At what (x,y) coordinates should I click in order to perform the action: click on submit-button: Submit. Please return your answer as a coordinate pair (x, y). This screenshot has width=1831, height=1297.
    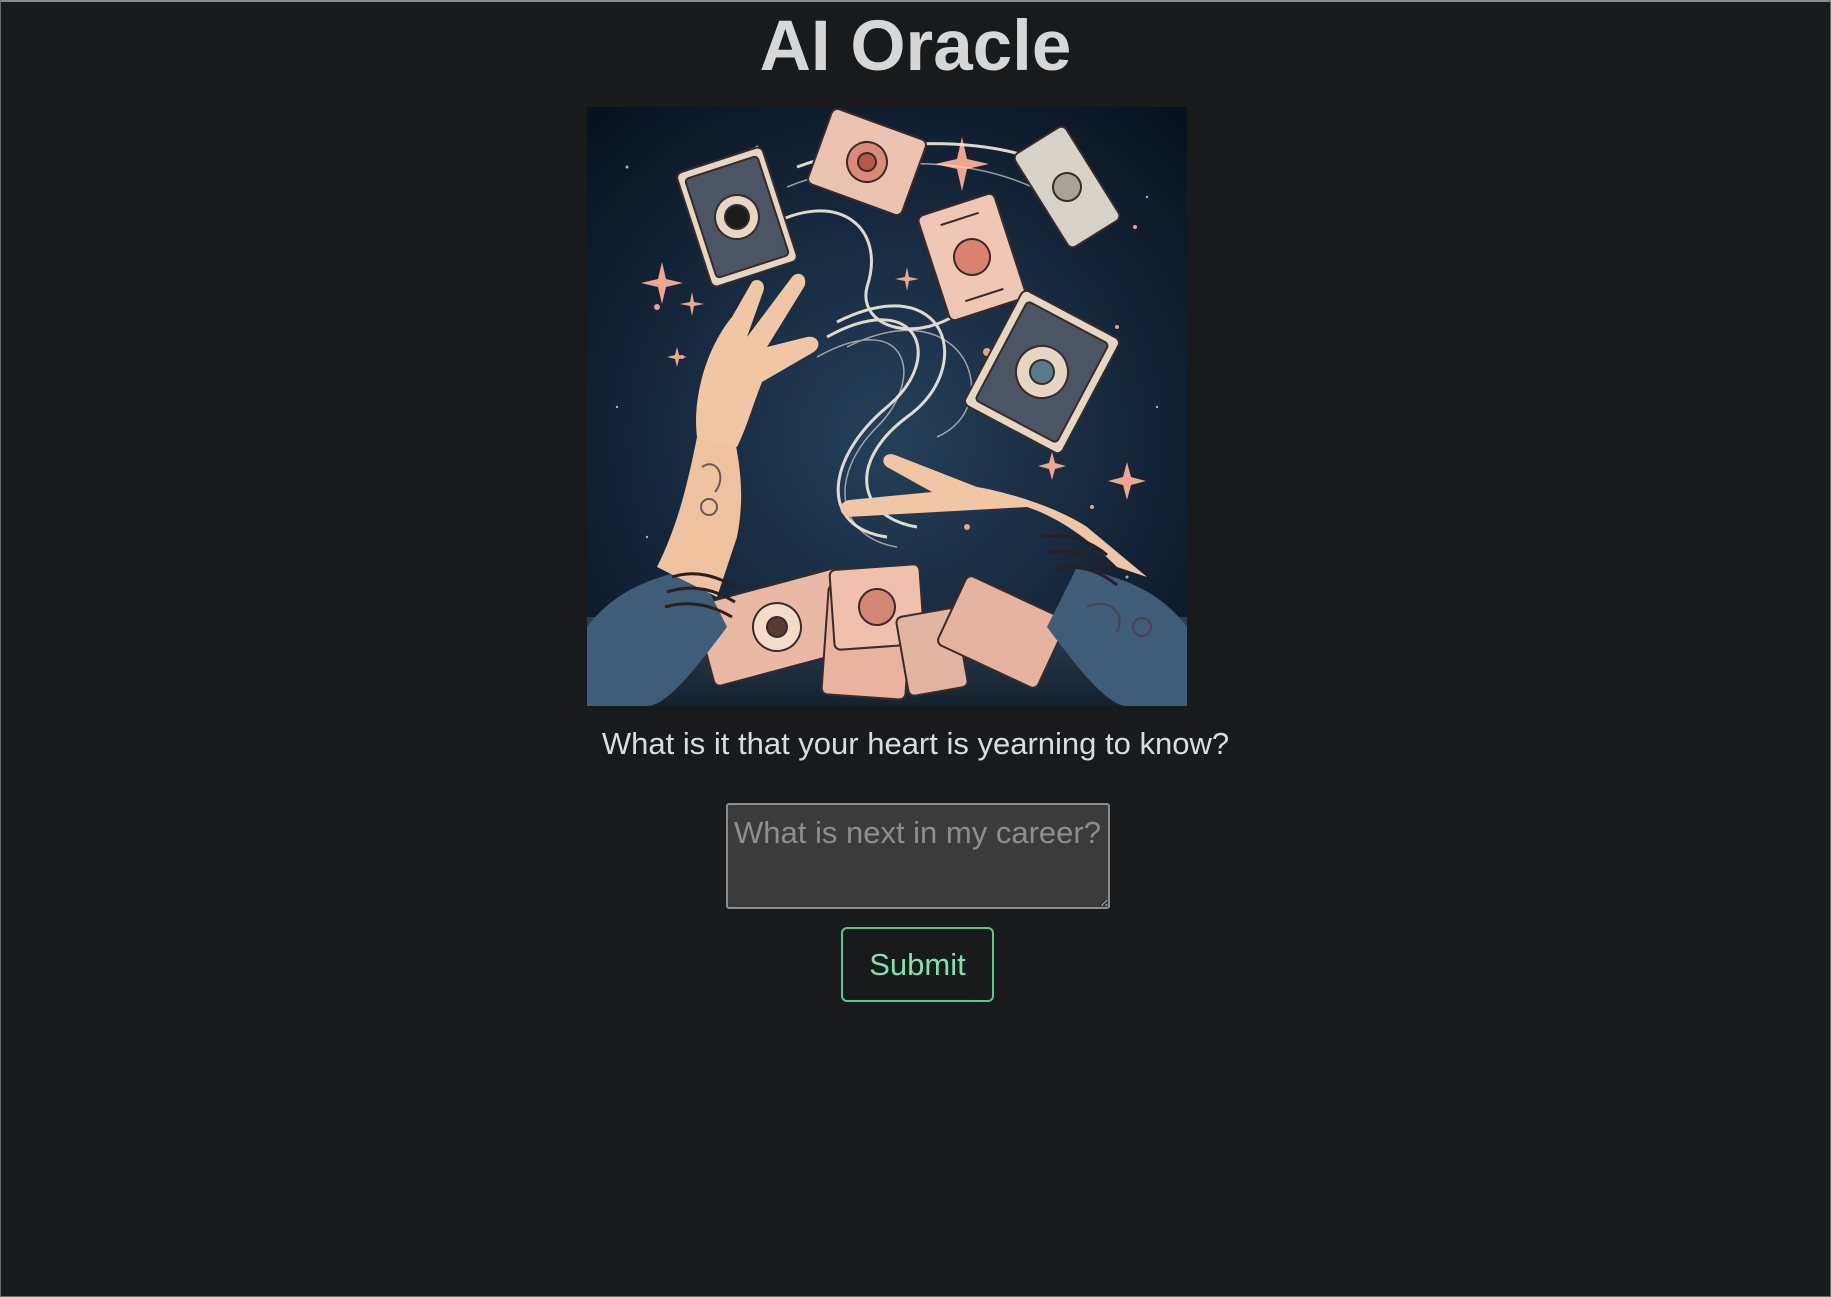
    Looking at the image, I should click on (917, 964).